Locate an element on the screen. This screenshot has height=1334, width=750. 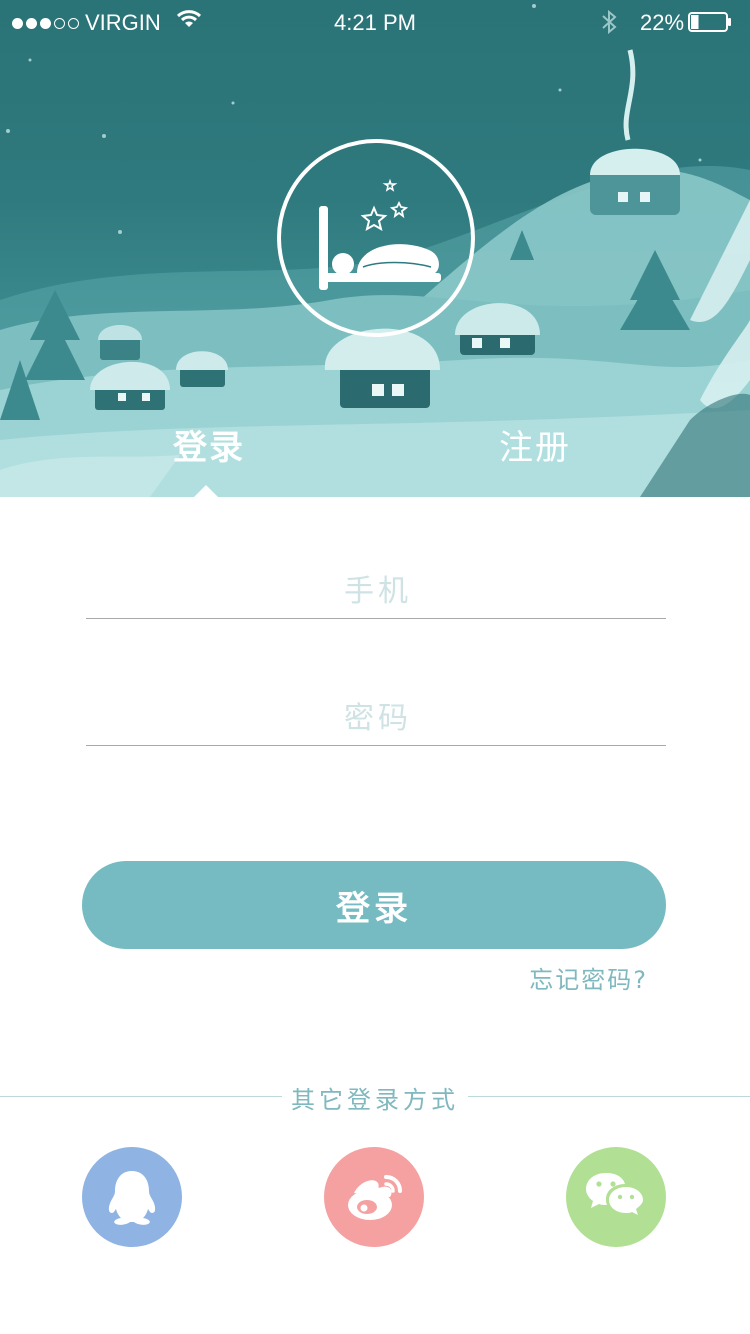
divider-right is located at coordinates (609, 1096).